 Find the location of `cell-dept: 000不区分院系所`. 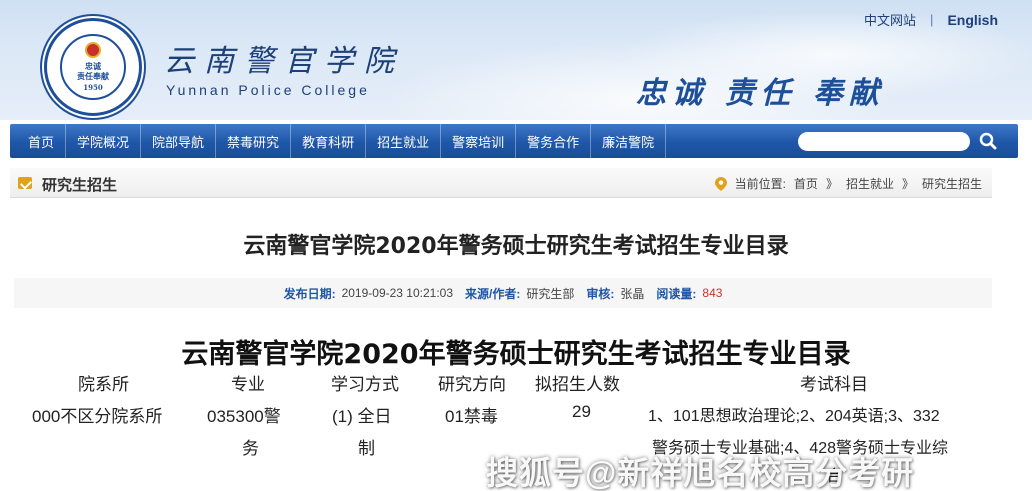

cell-dept: 000不区分院系所 is located at coordinates (97, 416).